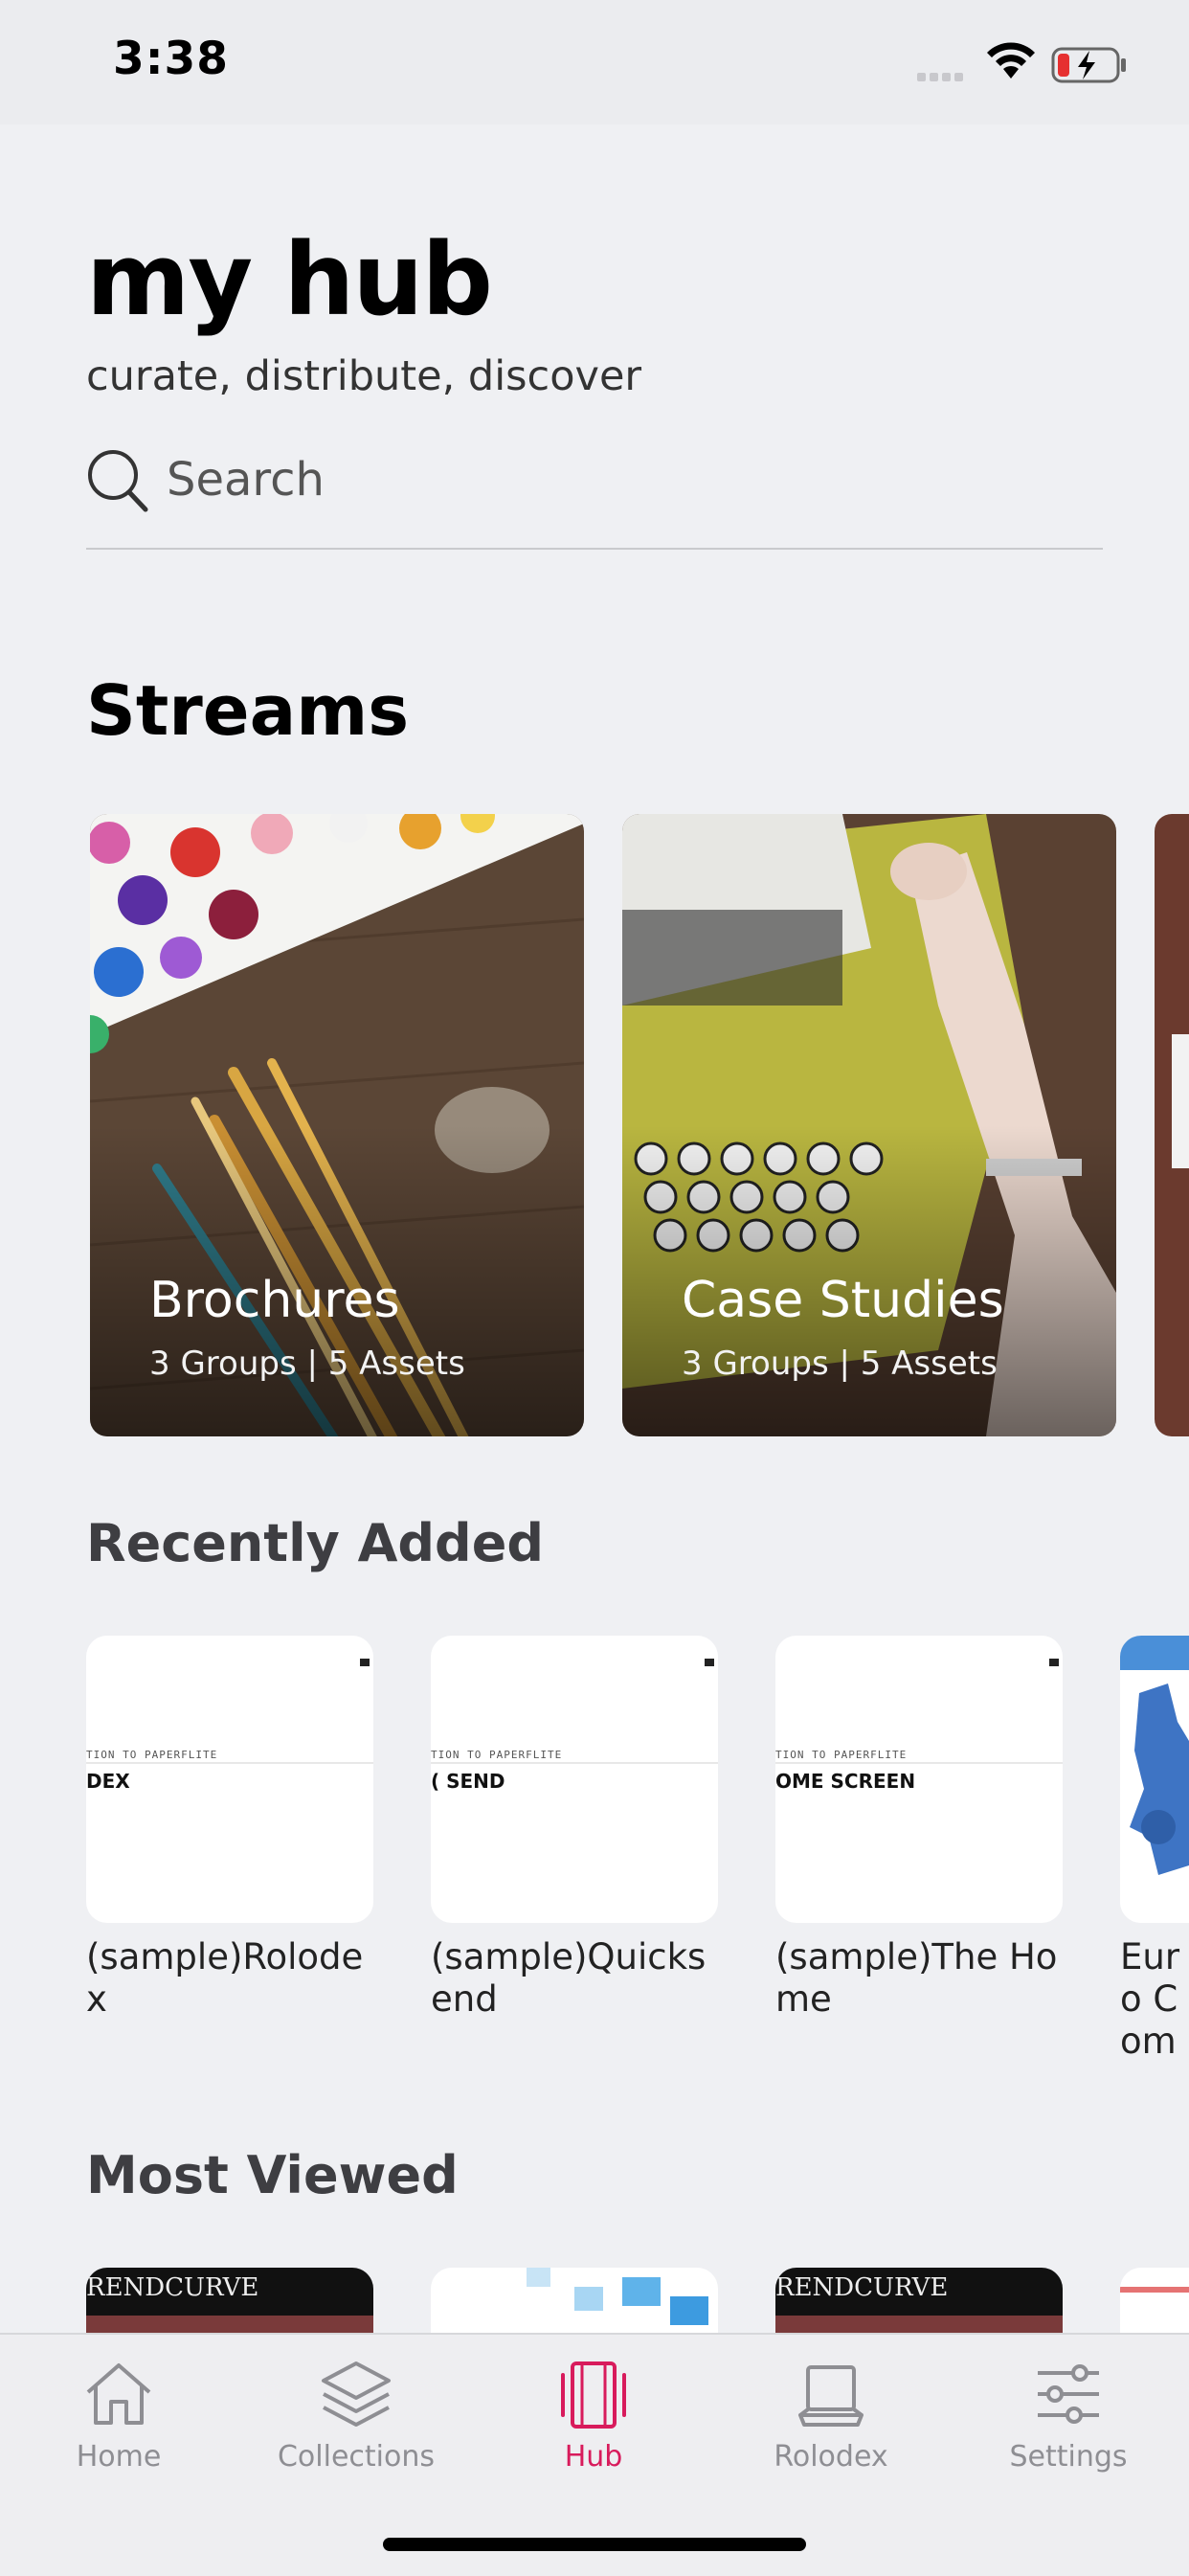 The width and height of the screenshot is (1189, 2576). What do you see at coordinates (502, 479) in the screenshot?
I see `search-input` at bounding box center [502, 479].